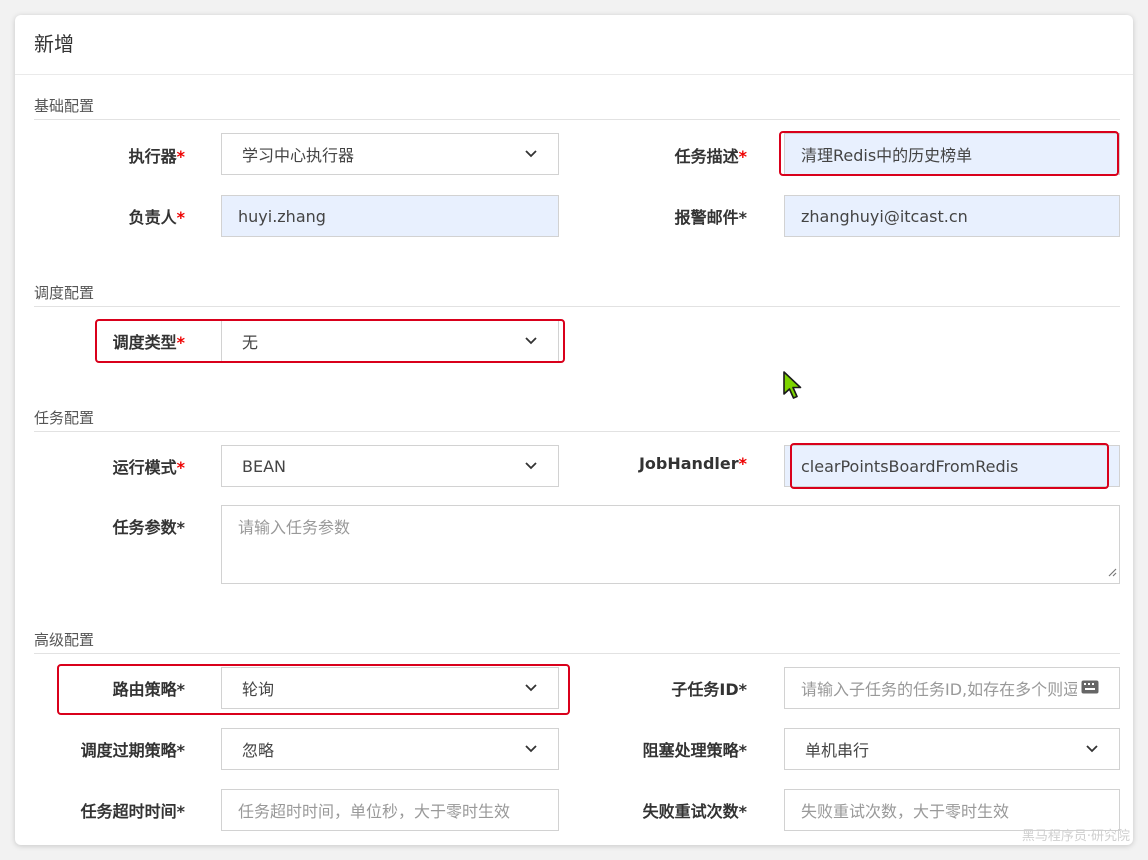  What do you see at coordinates (793, 388) in the screenshot?
I see `mouse-cursor-icon` at bounding box center [793, 388].